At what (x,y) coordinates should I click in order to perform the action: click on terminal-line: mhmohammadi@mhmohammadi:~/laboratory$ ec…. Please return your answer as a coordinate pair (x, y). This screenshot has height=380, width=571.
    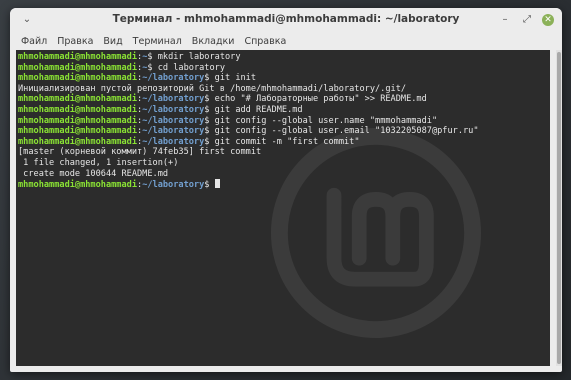
    Looking at the image, I should click on (283, 99).